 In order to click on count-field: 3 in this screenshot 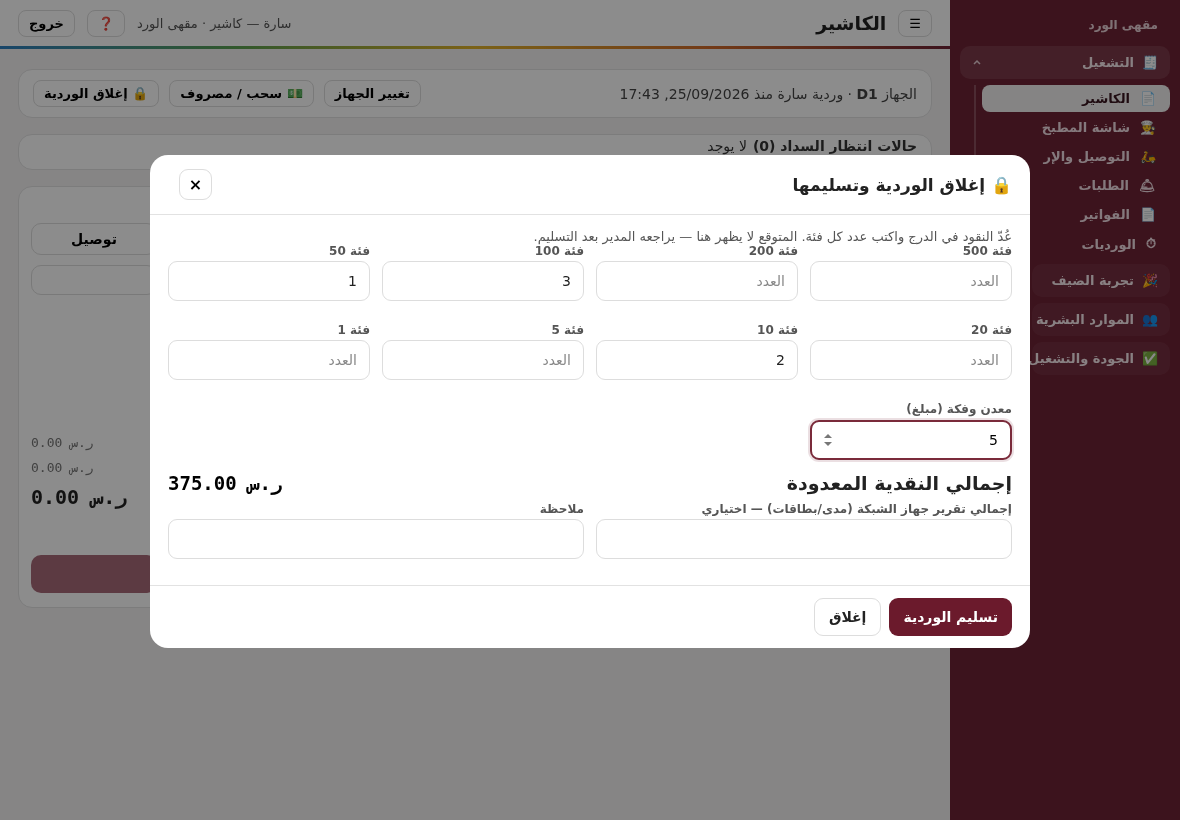, I will do `click(483, 281)`.